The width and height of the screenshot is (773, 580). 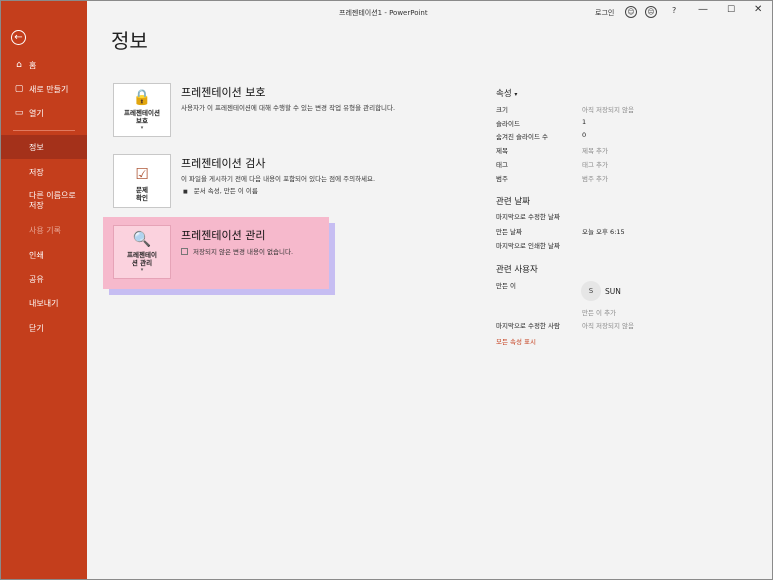 I want to click on back-arrow-icon: ←, so click(x=18, y=37).